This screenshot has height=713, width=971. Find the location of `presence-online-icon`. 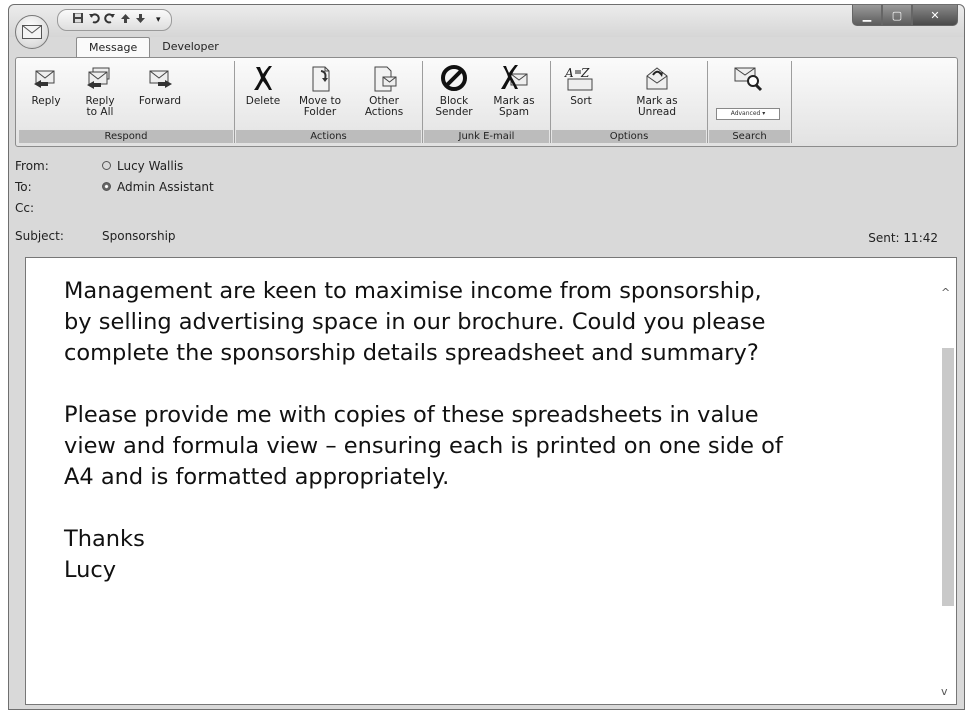

presence-online-icon is located at coordinates (106, 186).